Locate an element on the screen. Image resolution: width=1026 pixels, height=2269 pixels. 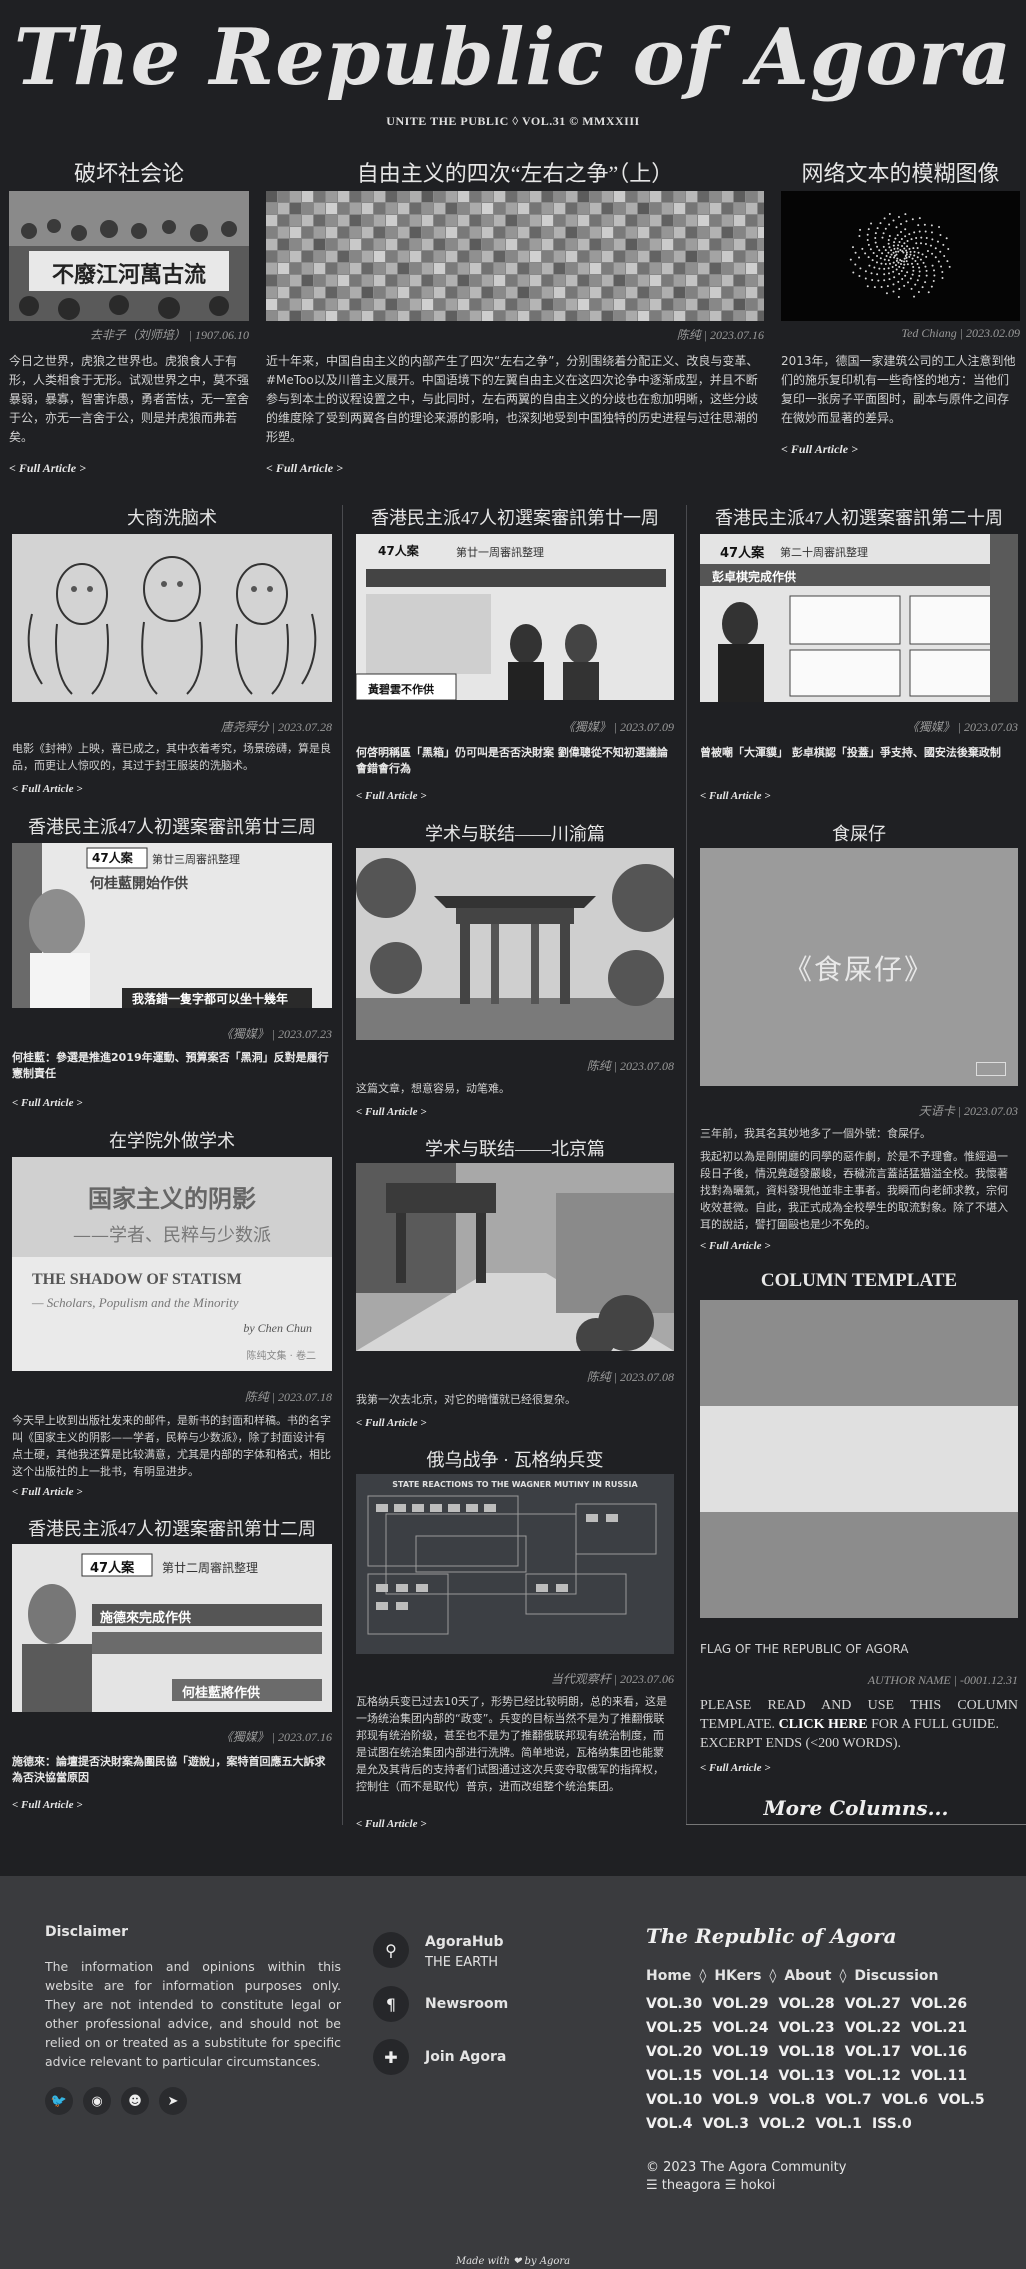
article-image-protest: 不廢江河萬古流 is located at coordinates (129, 256).